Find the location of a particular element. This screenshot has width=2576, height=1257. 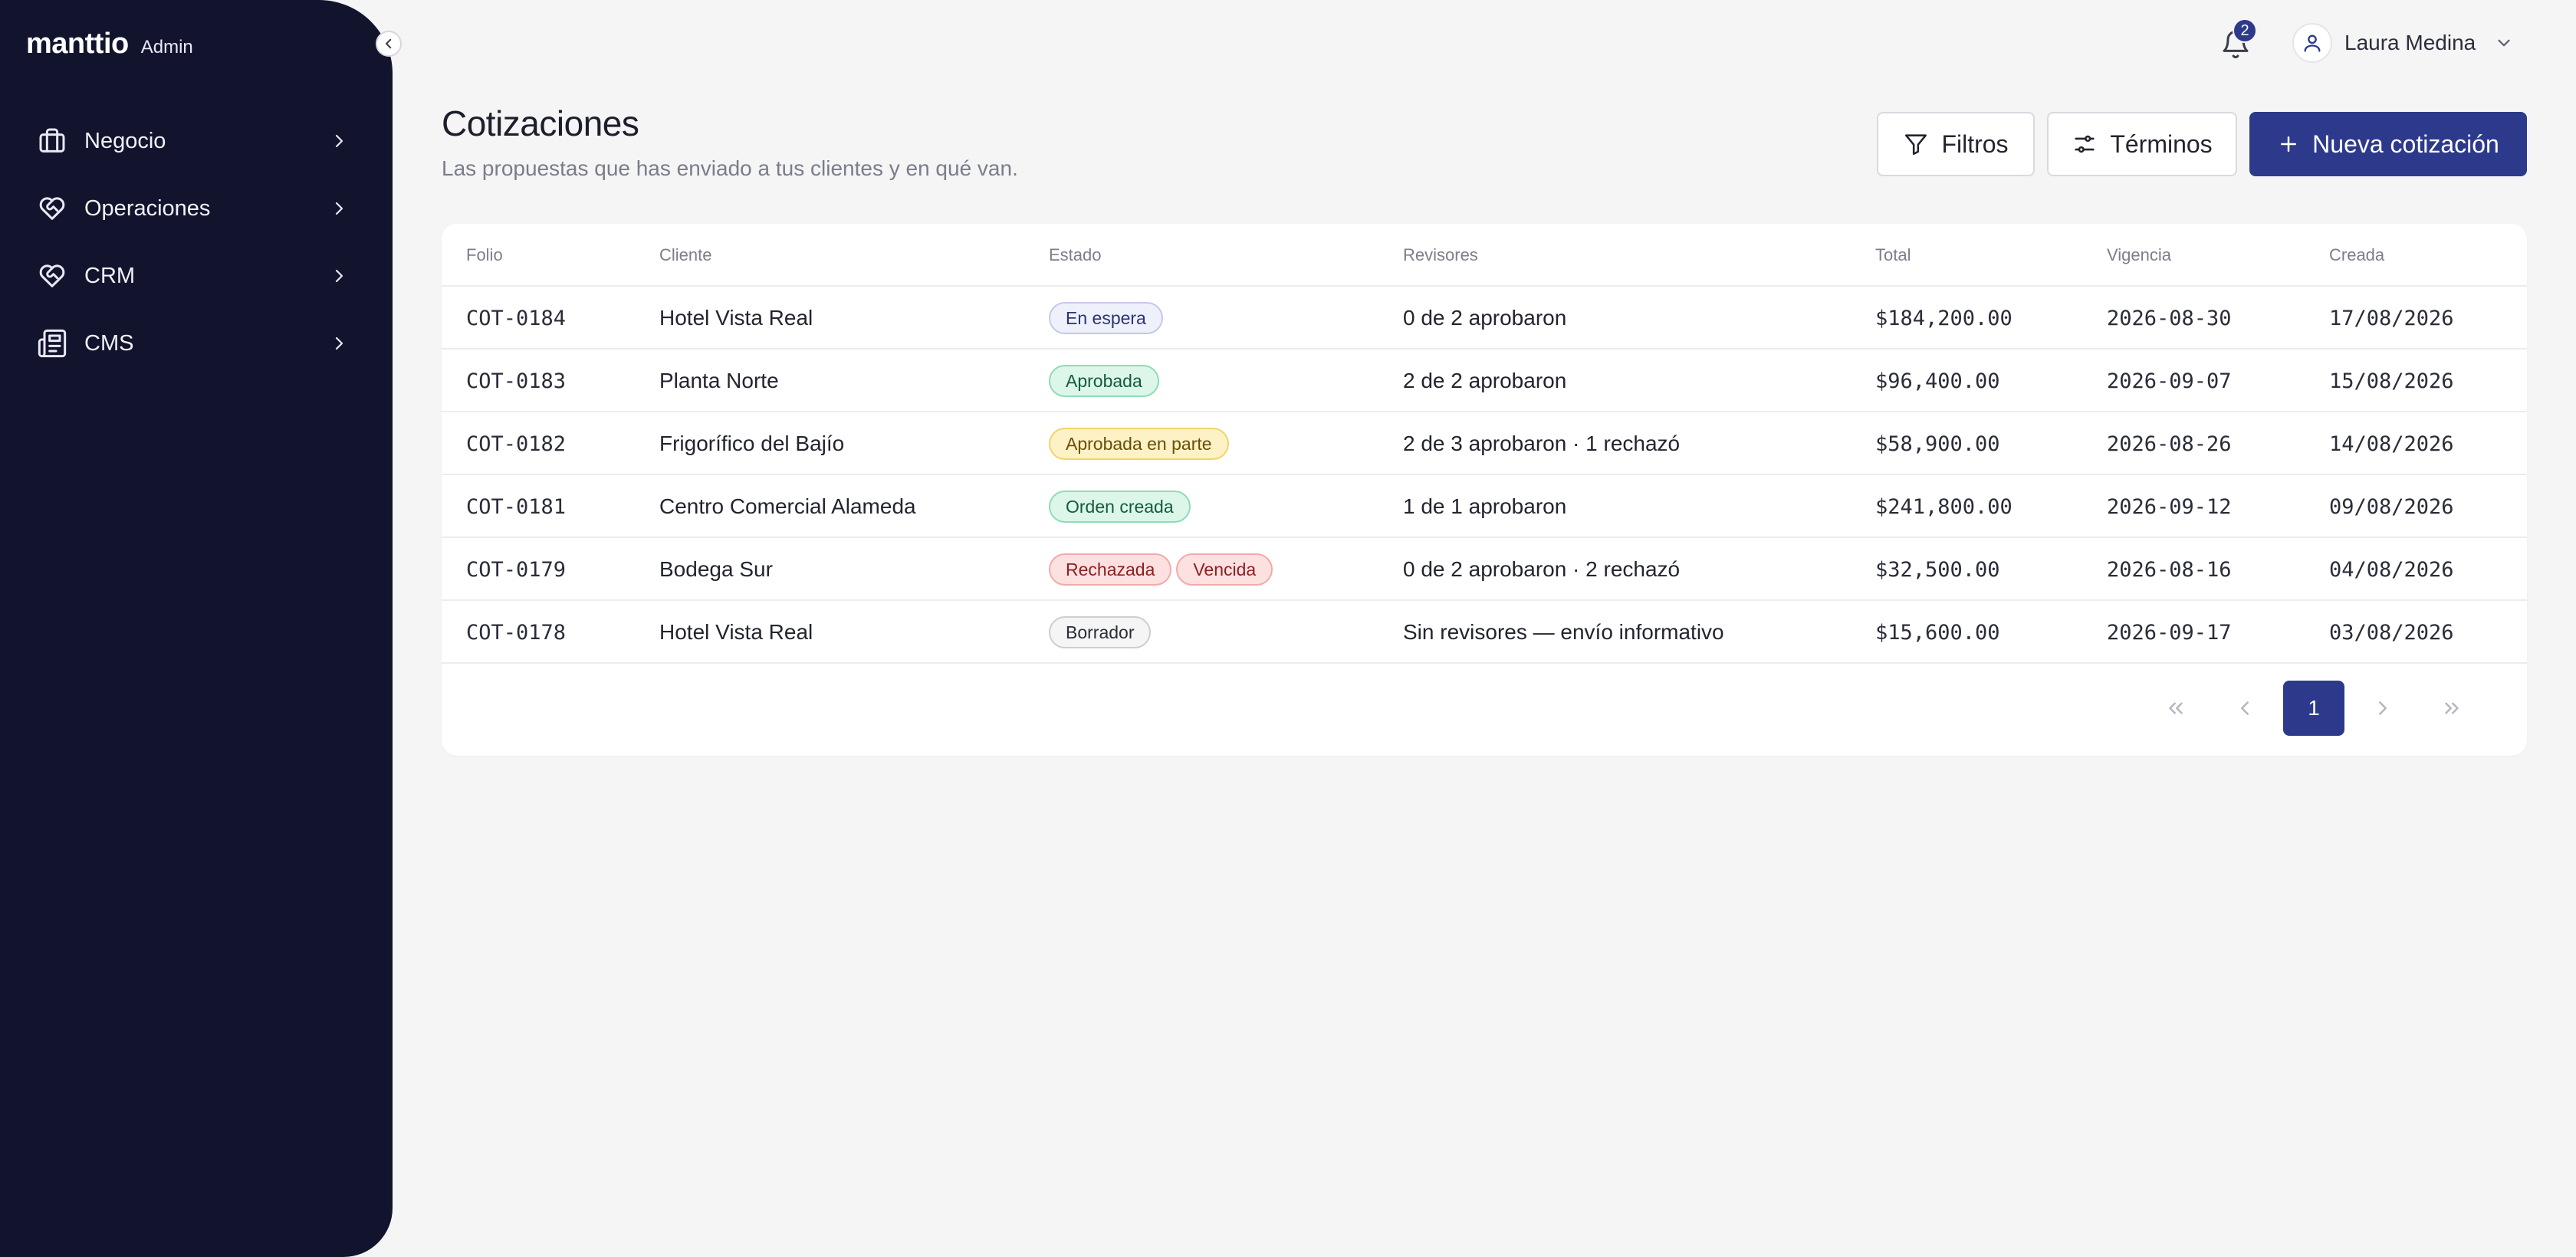

sidebar-item-crm: CRM is located at coordinates (196, 276).